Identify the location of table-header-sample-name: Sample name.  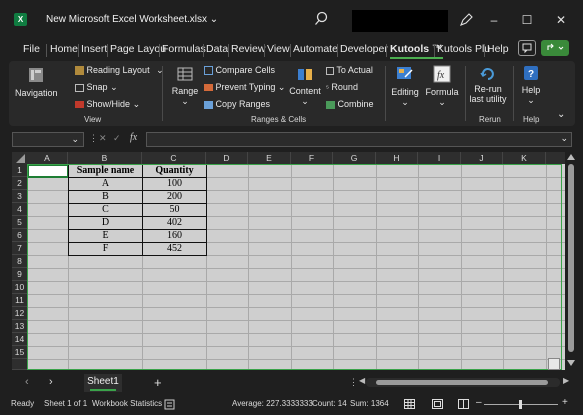
(105, 171).